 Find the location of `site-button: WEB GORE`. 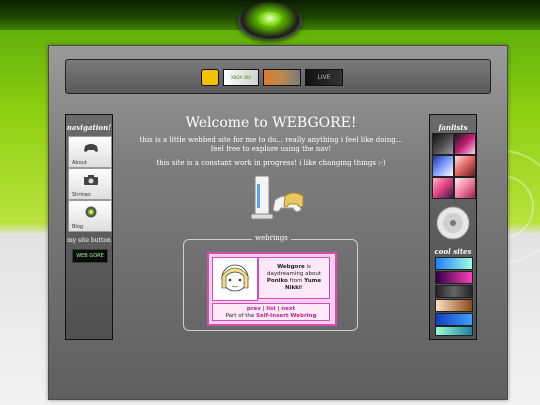

site-button: WEB GORE is located at coordinates (90, 256).